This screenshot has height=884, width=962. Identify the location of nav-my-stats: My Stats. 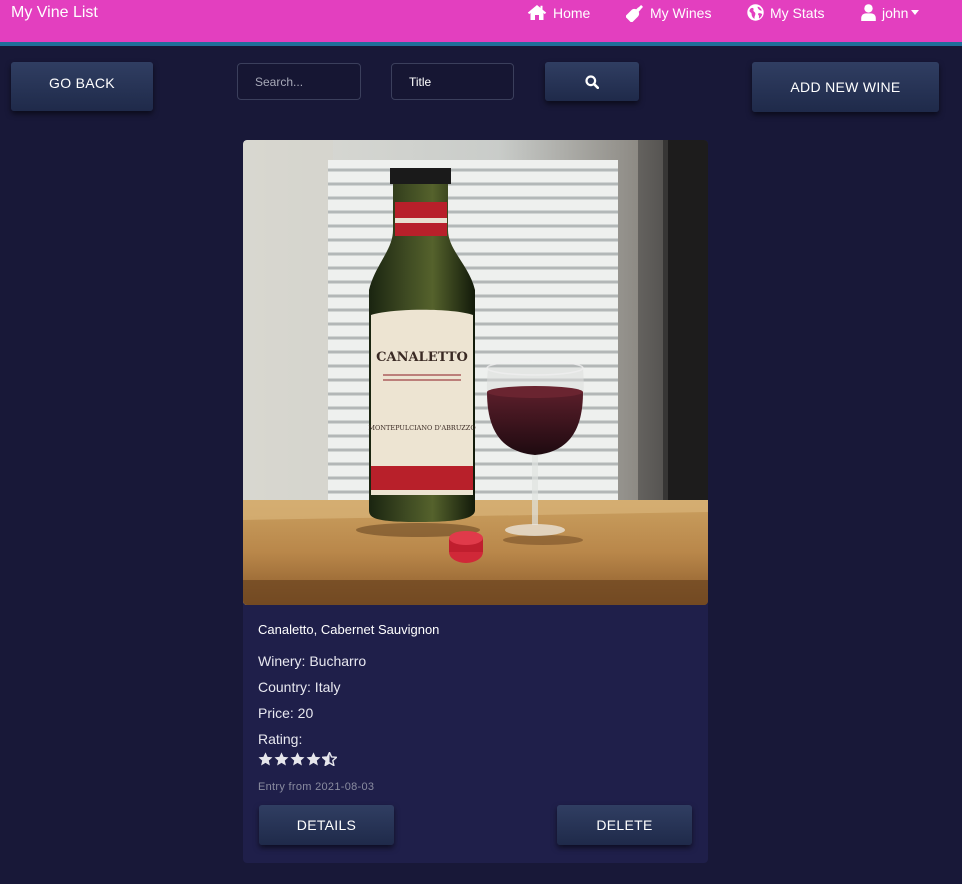
(785, 12).